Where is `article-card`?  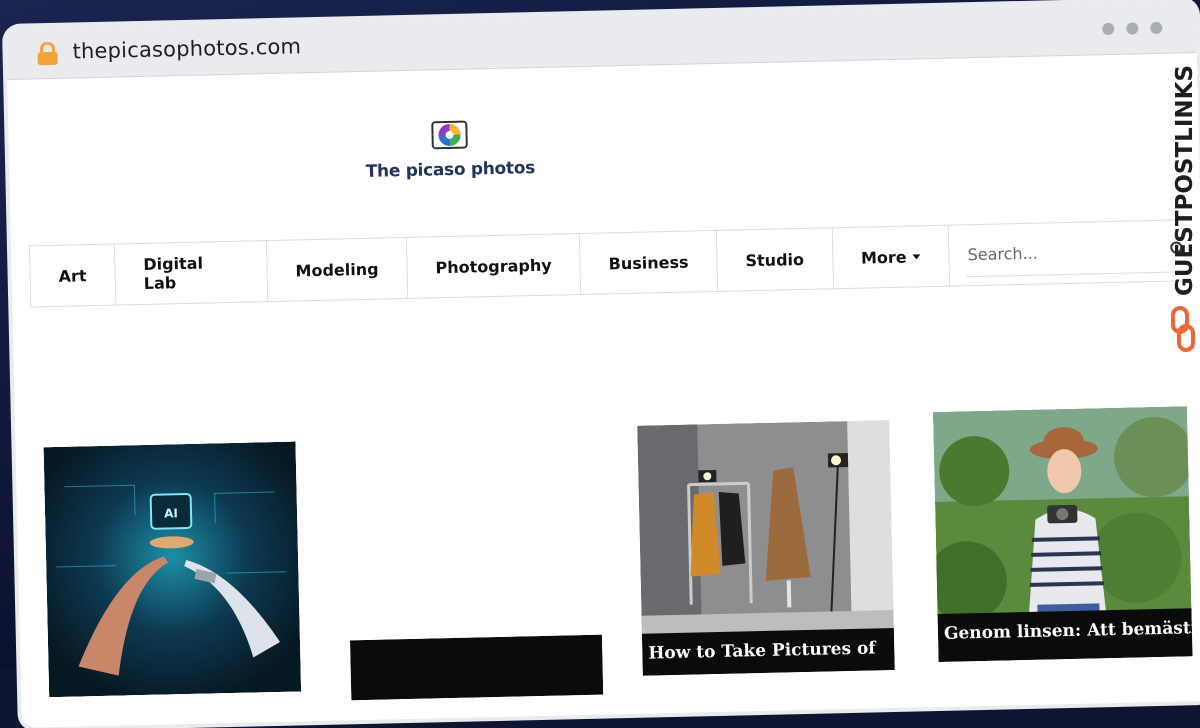
article-card is located at coordinates (476, 667).